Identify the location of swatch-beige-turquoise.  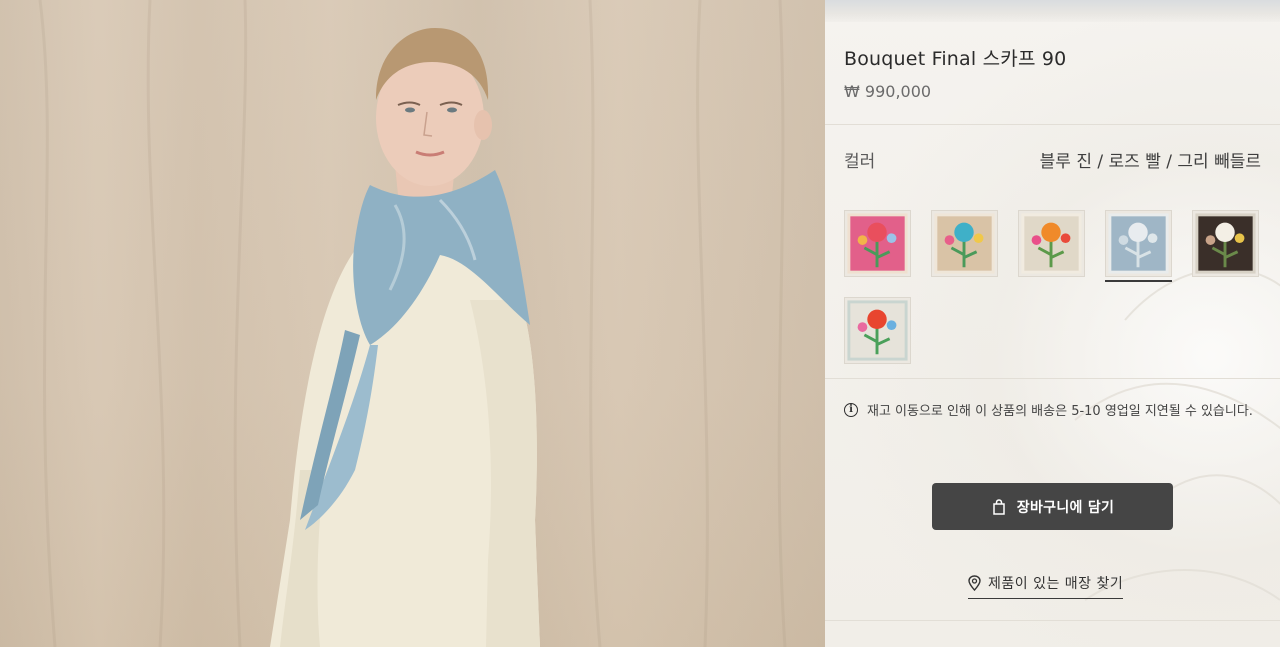
(964, 243).